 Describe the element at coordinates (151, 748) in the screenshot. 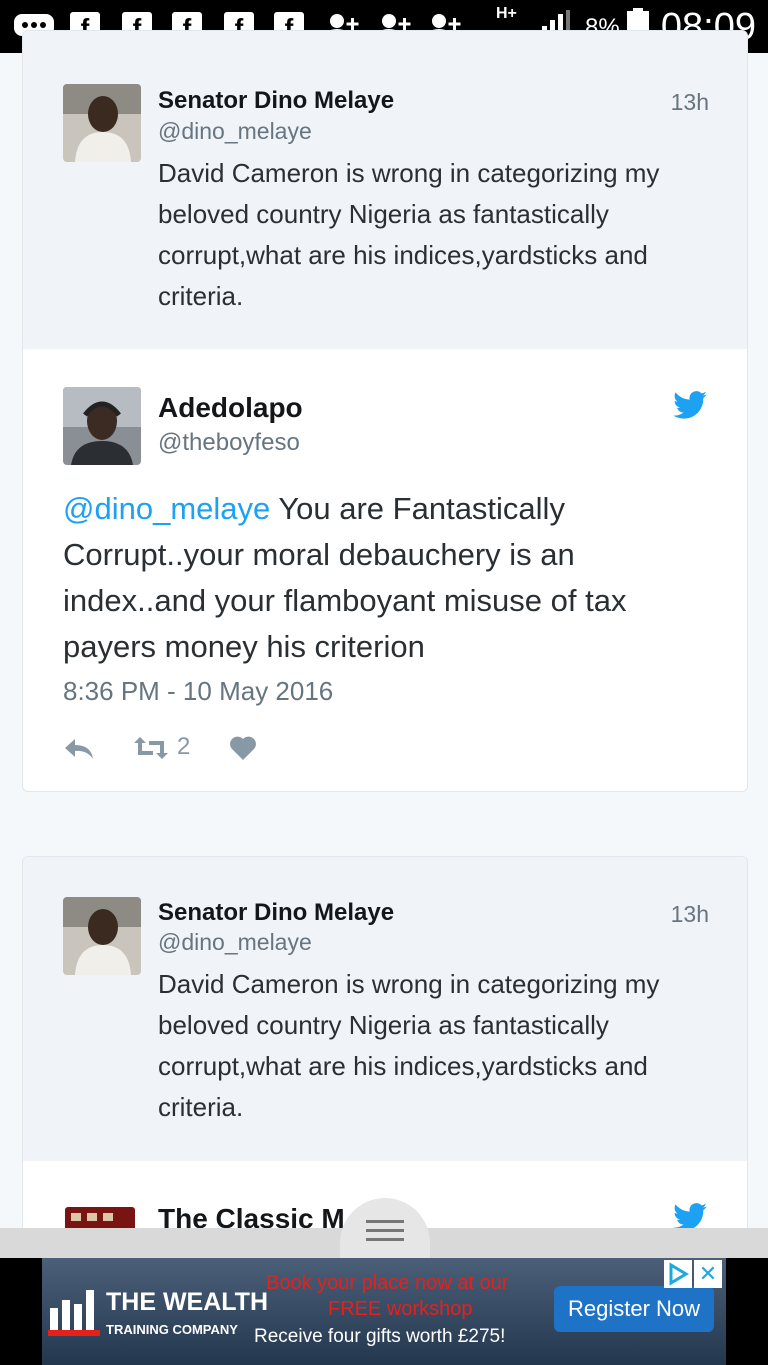

I see `retweet-icon` at that location.